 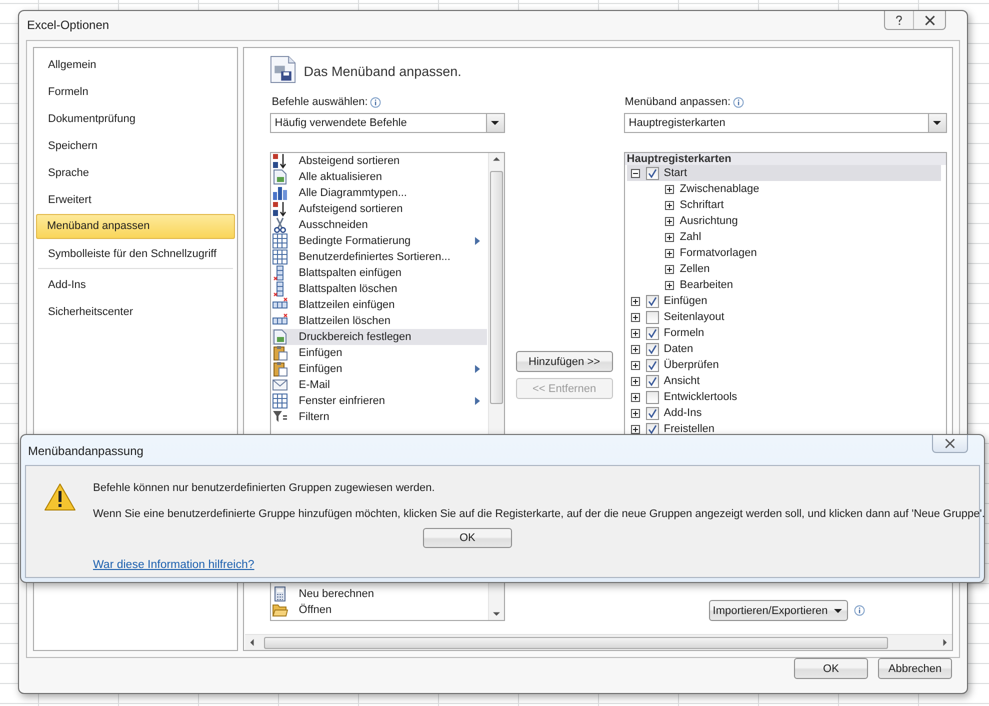 What do you see at coordinates (379, 289) in the screenshot?
I see `command-item: Blattspalten löschen` at bounding box center [379, 289].